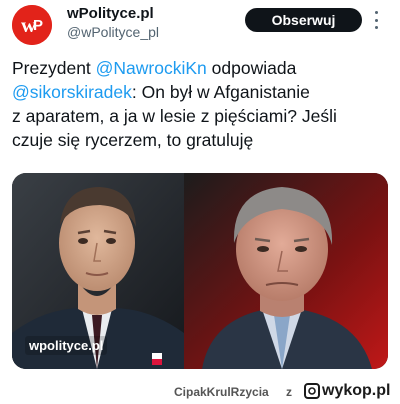 This screenshot has width=400, height=404. I want to click on media-watermark: wpolityce.pl, so click(66, 345).